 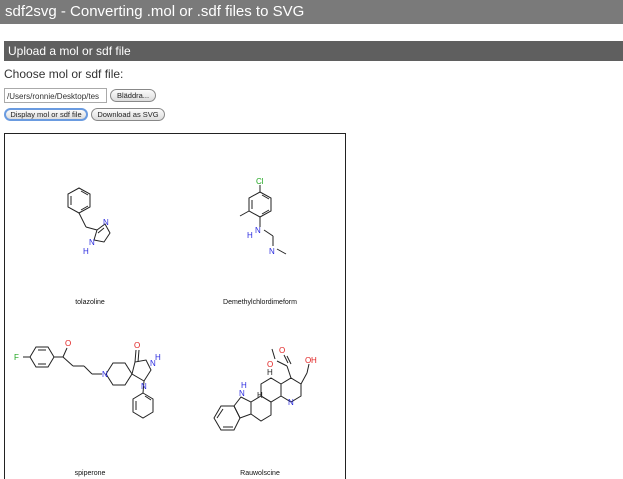 What do you see at coordinates (260, 181) in the screenshot?
I see `atom-label-cl: Cl` at bounding box center [260, 181].